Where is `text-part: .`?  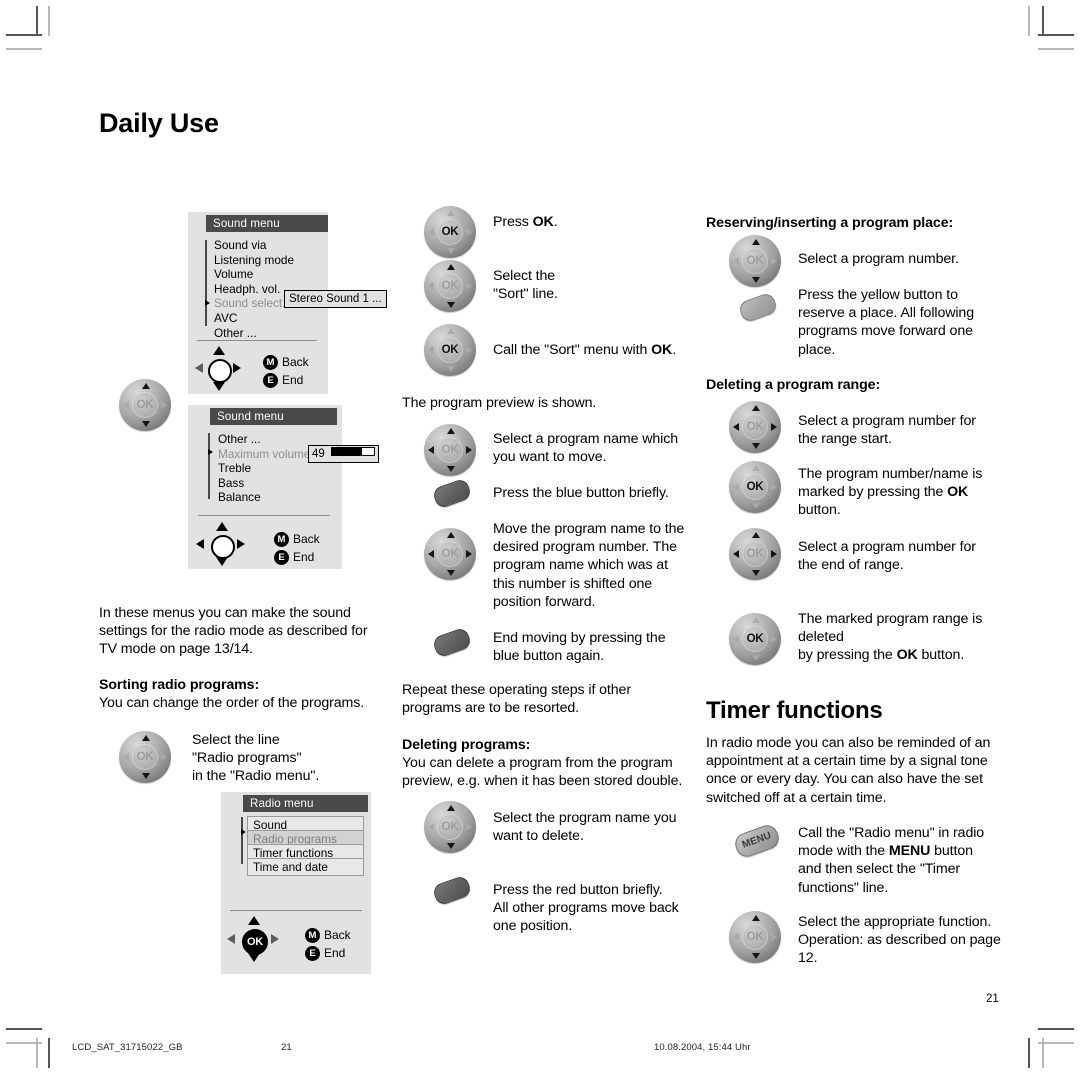 text-part: . is located at coordinates (555, 222).